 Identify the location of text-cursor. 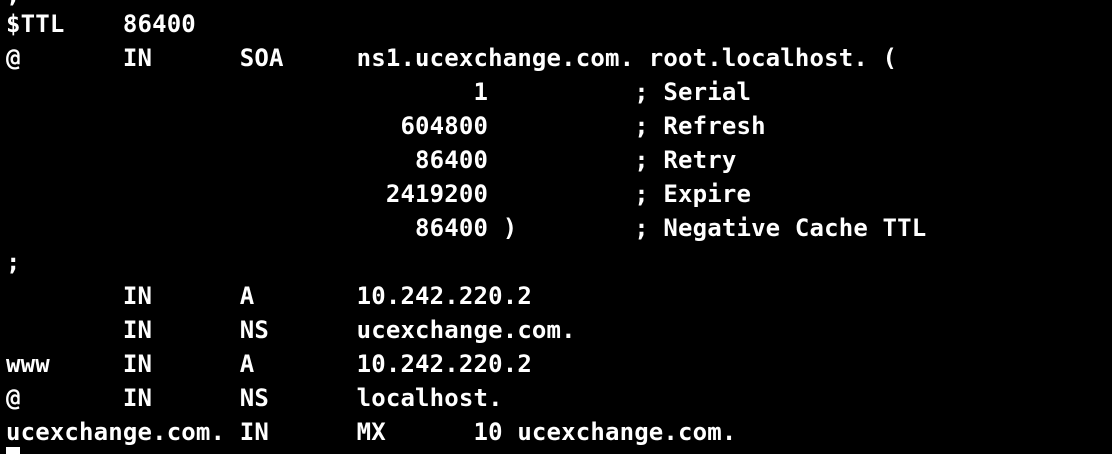
(13, 450).